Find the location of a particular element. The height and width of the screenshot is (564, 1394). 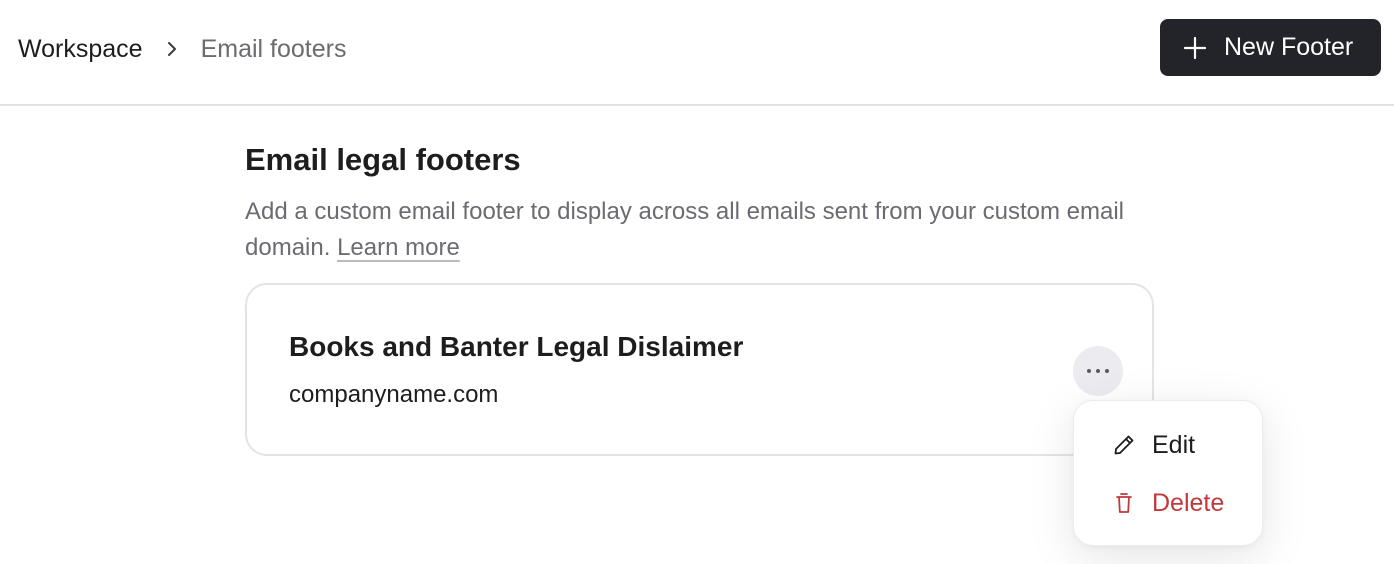

trash-icon is located at coordinates (1124, 503).